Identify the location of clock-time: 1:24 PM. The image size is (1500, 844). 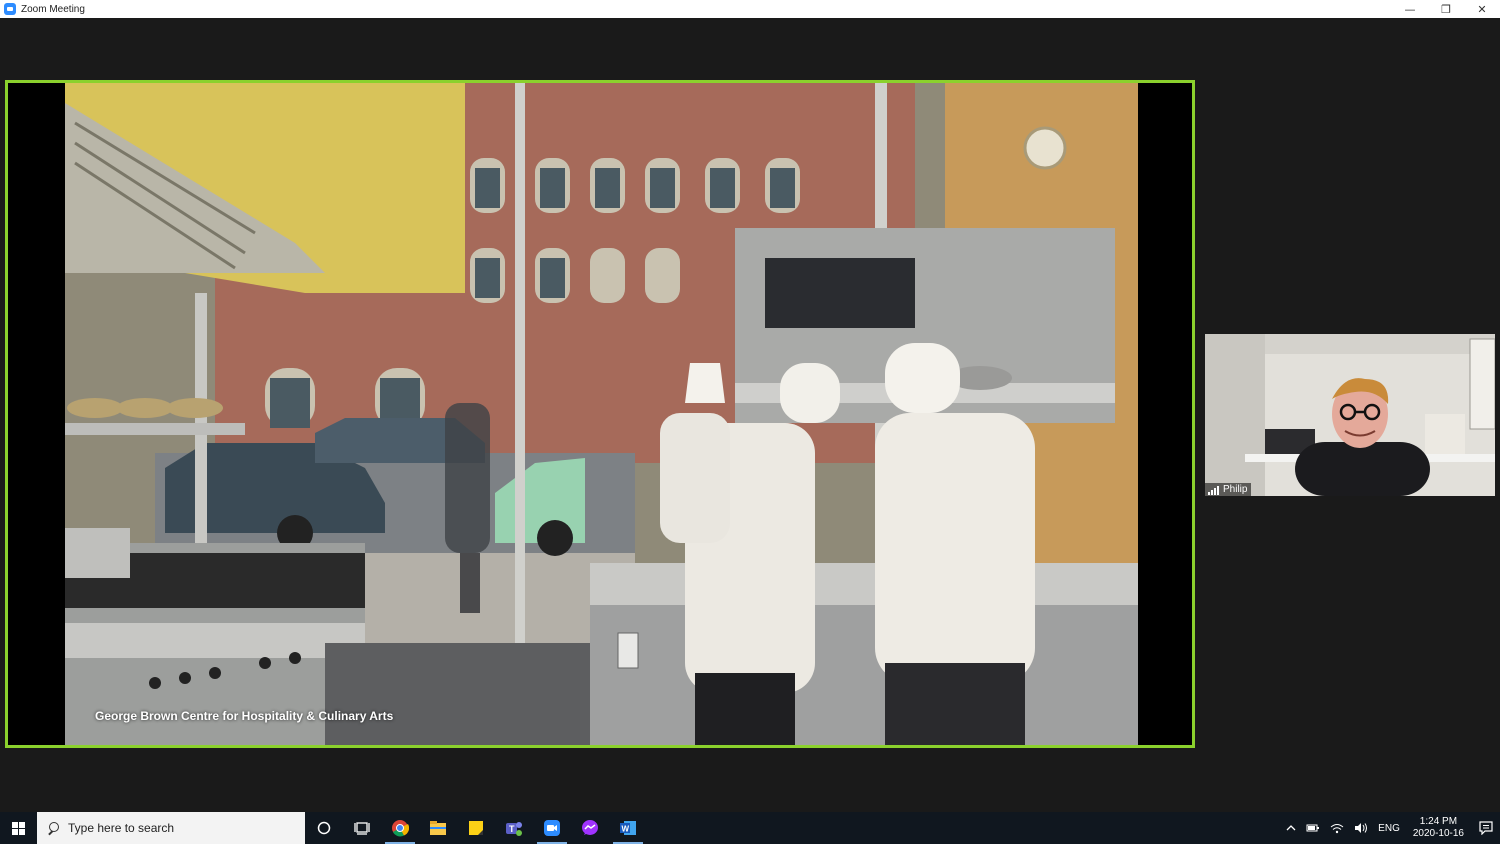
(1438, 821).